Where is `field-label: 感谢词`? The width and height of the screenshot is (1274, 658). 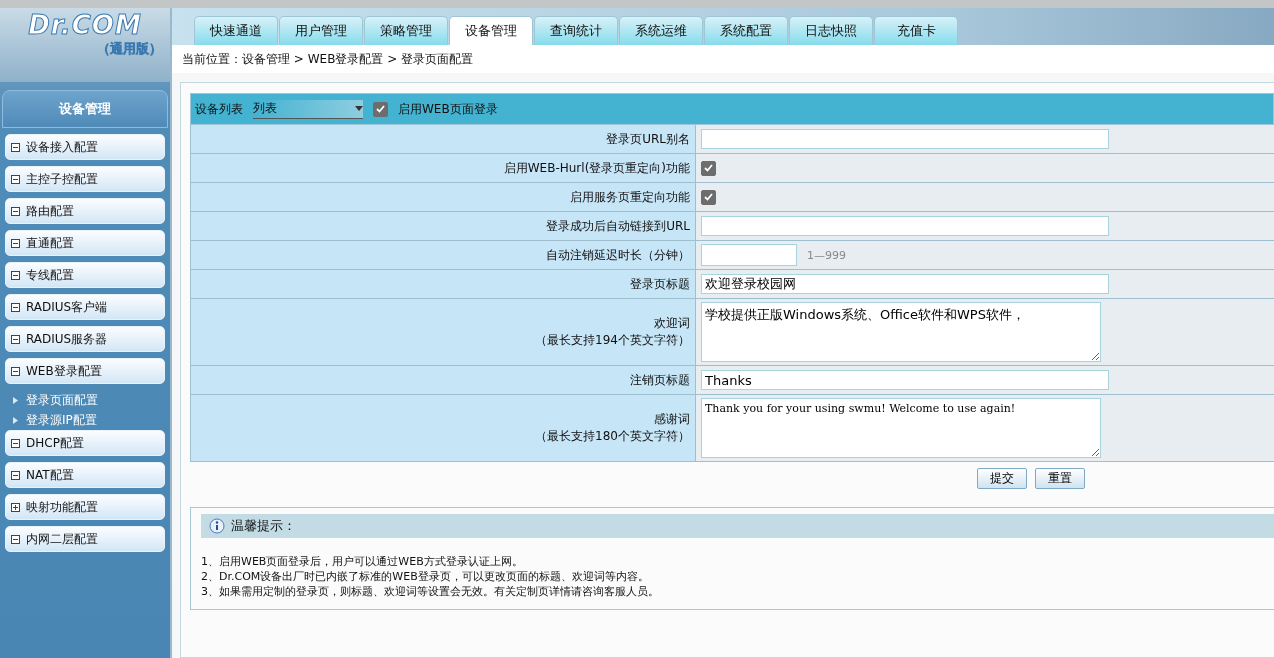
field-label: 感谢词 is located at coordinates (672, 419).